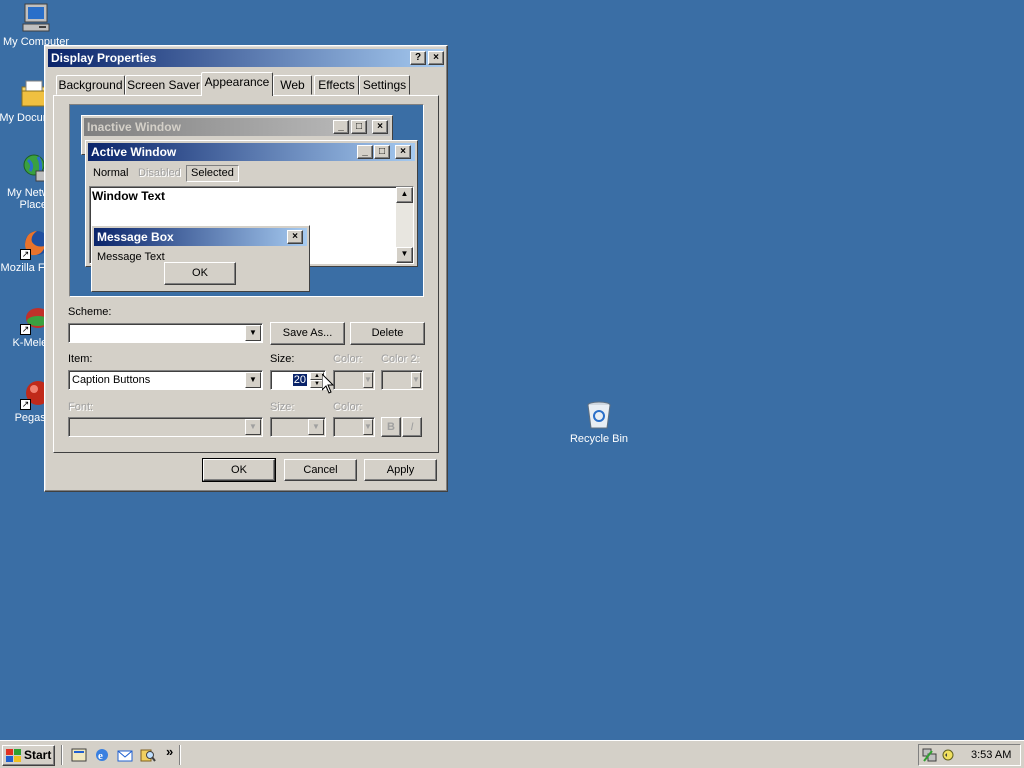 Image resolution: width=1024 pixels, height=768 pixels. I want to click on system-tray: 3:53 AM, so click(969, 755).